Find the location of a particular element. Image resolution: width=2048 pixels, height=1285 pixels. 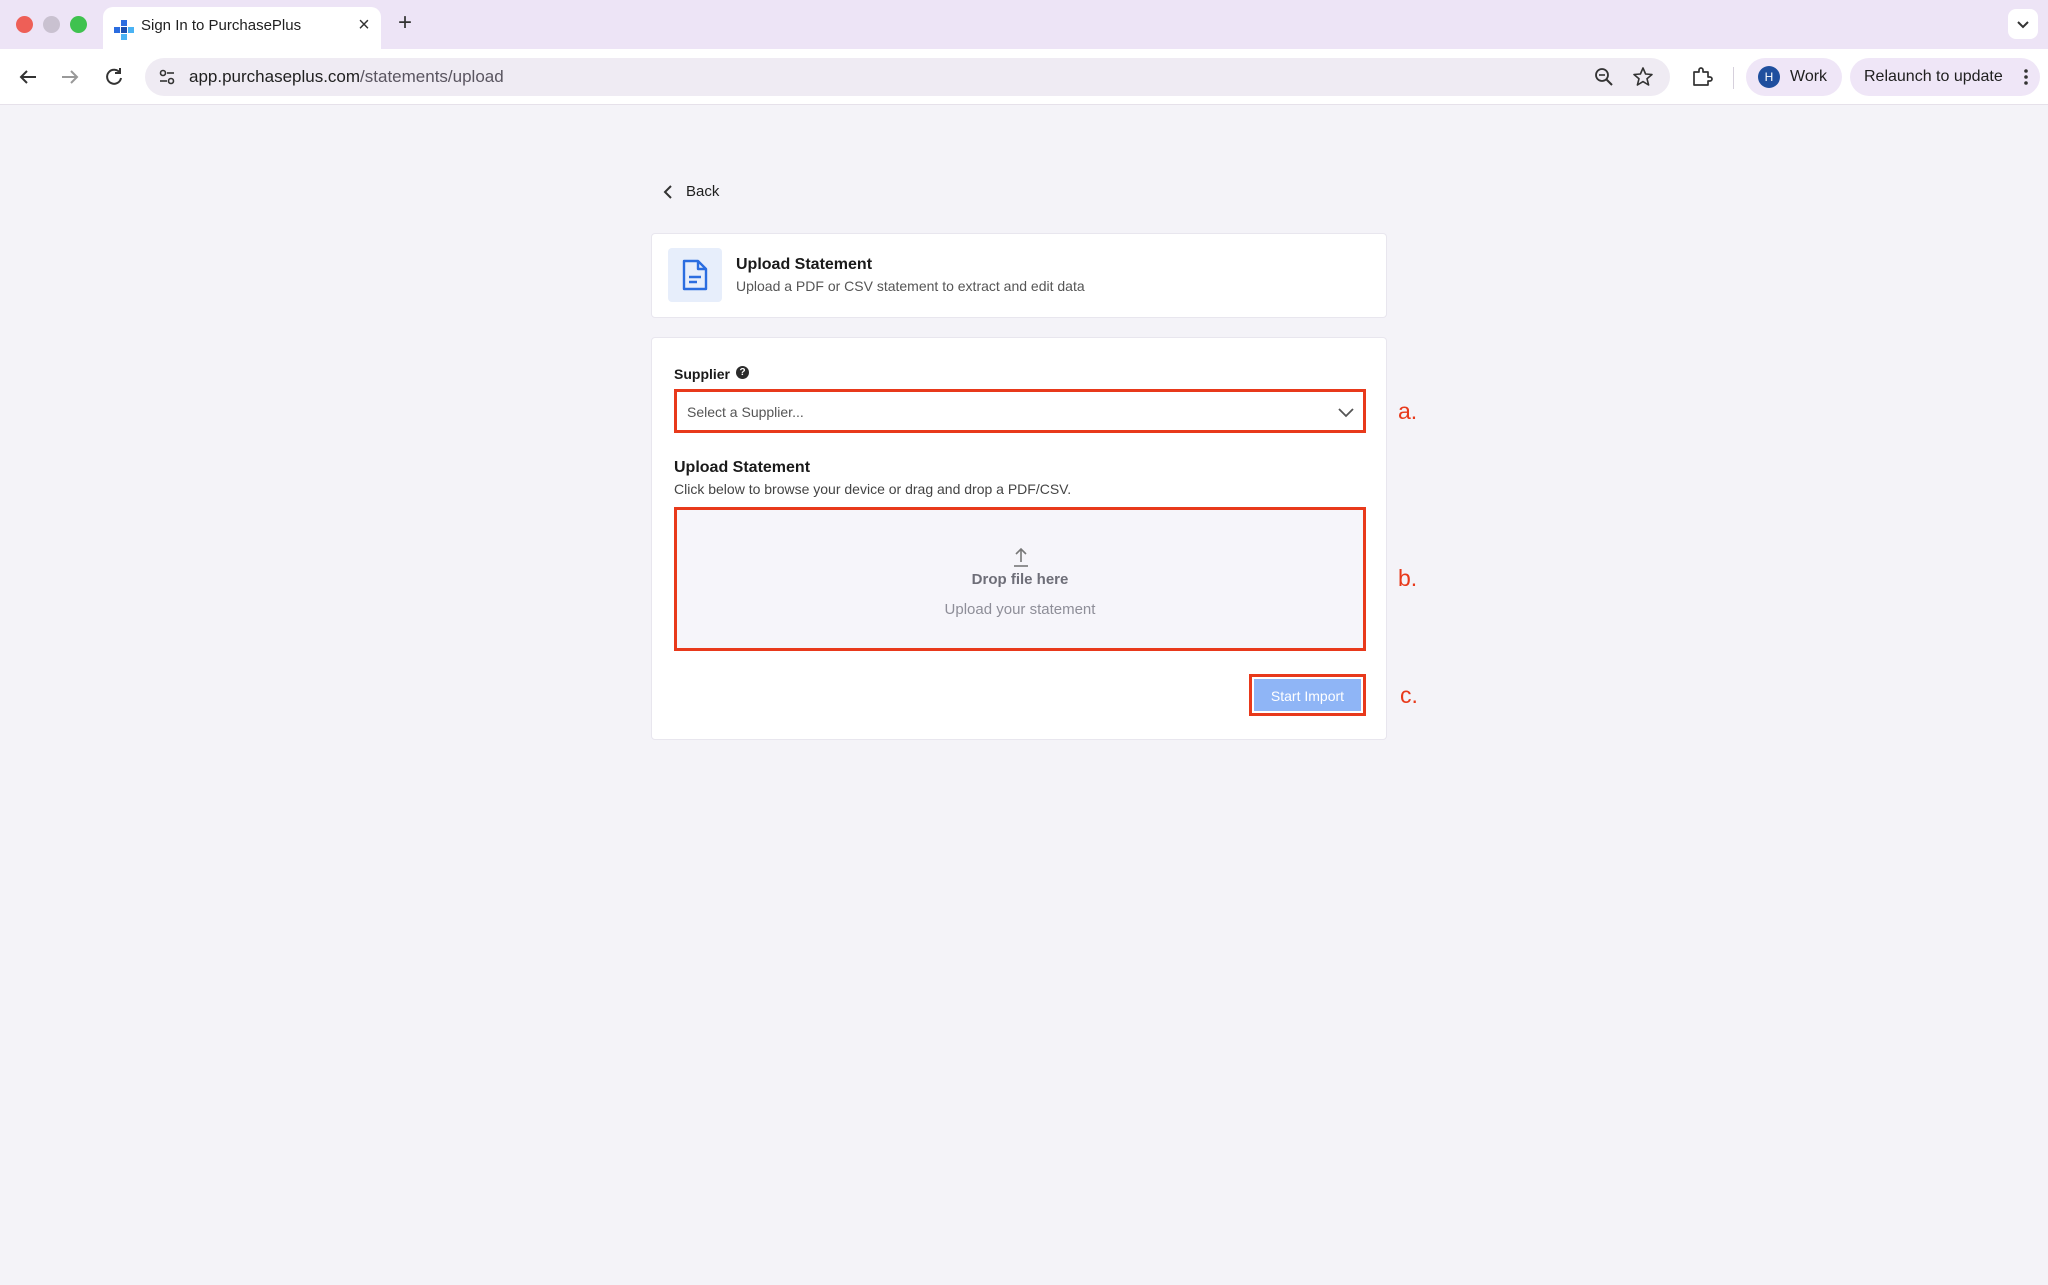

reload-icon is located at coordinates (114, 77).